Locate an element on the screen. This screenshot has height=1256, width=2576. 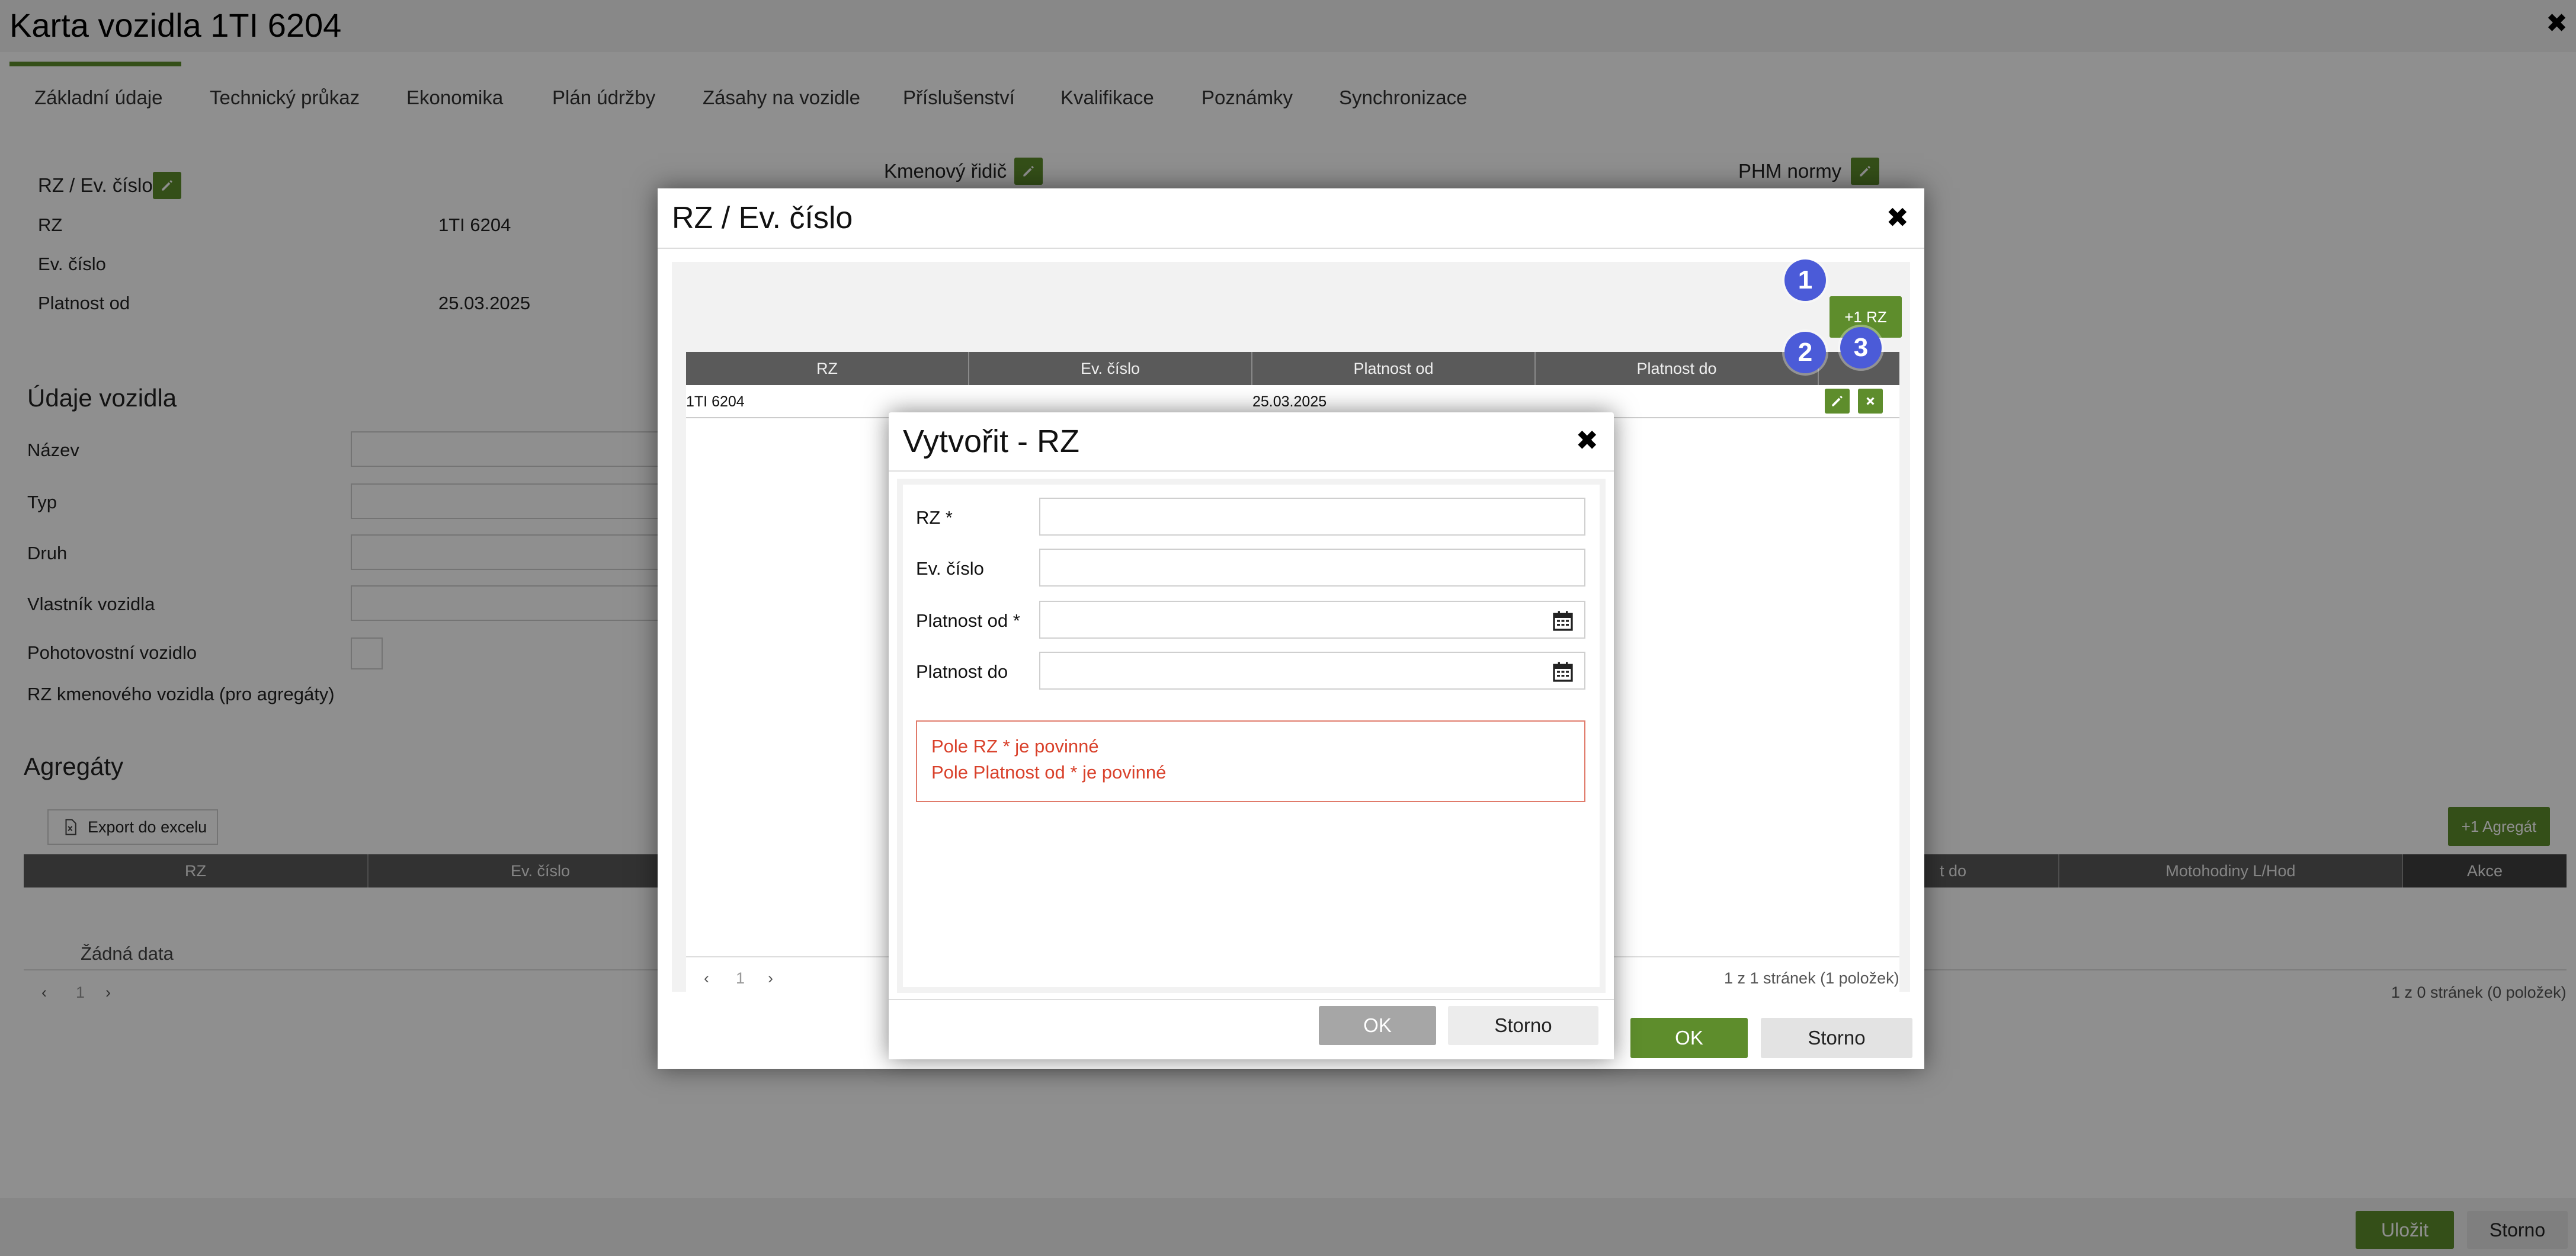
page-number: 1 is located at coordinates (741, 978).